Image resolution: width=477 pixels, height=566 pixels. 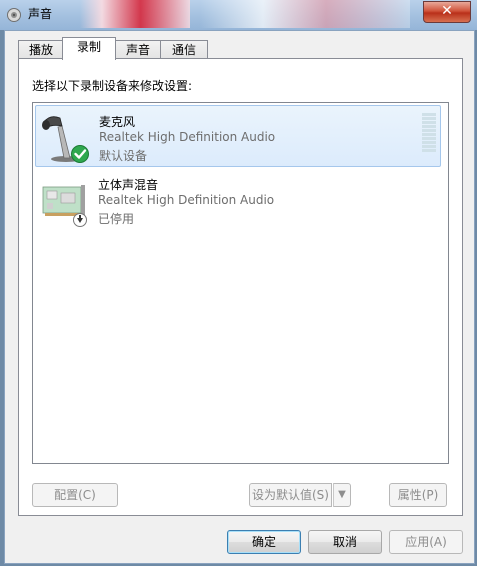 I want to click on device-status: 已停用, so click(x=116, y=219).